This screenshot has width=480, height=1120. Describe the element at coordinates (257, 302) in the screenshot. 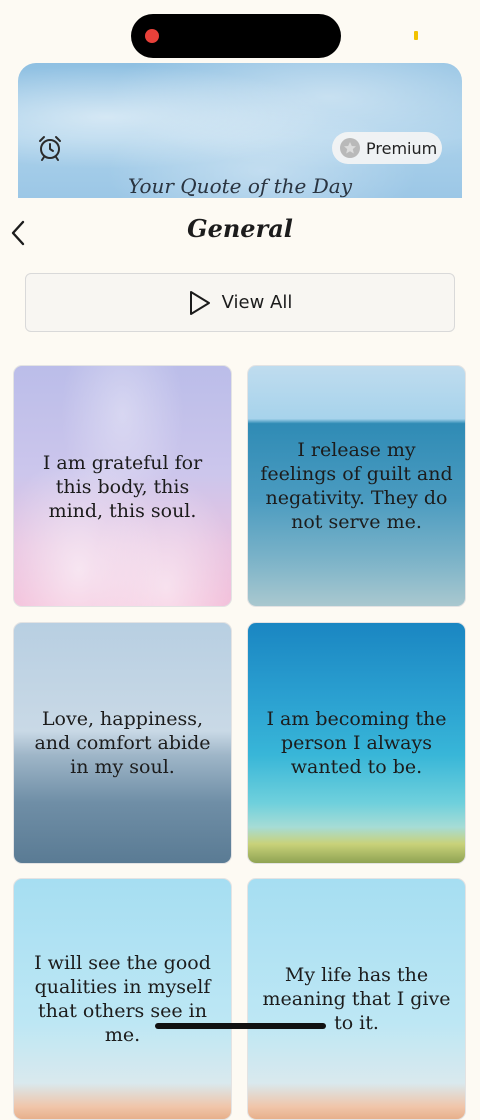

I see `view-all-label: View All` at that location.